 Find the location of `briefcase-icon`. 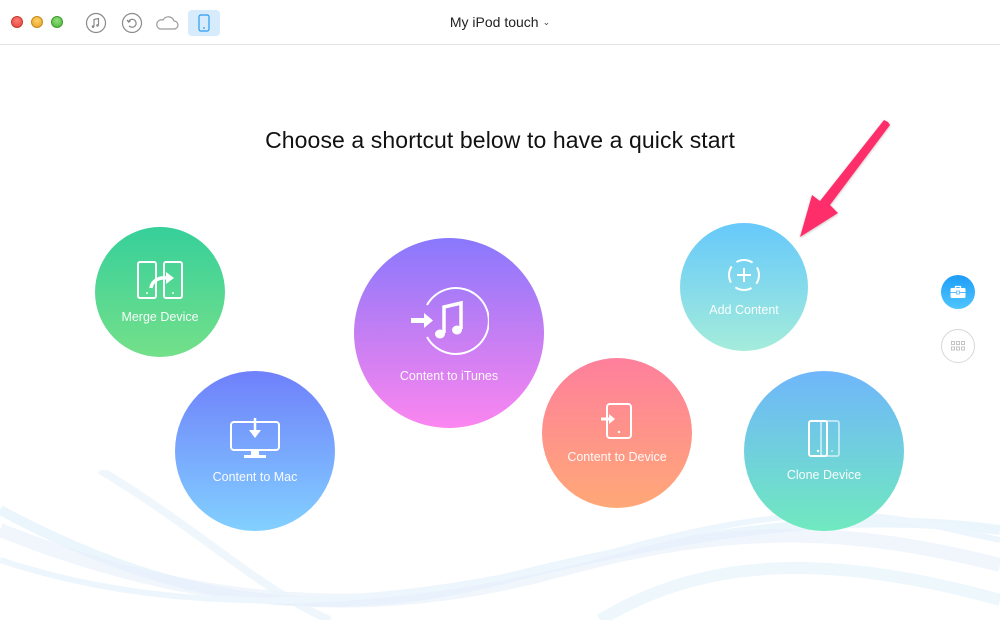

briefcase-icon is located at coordinates (958, 291).